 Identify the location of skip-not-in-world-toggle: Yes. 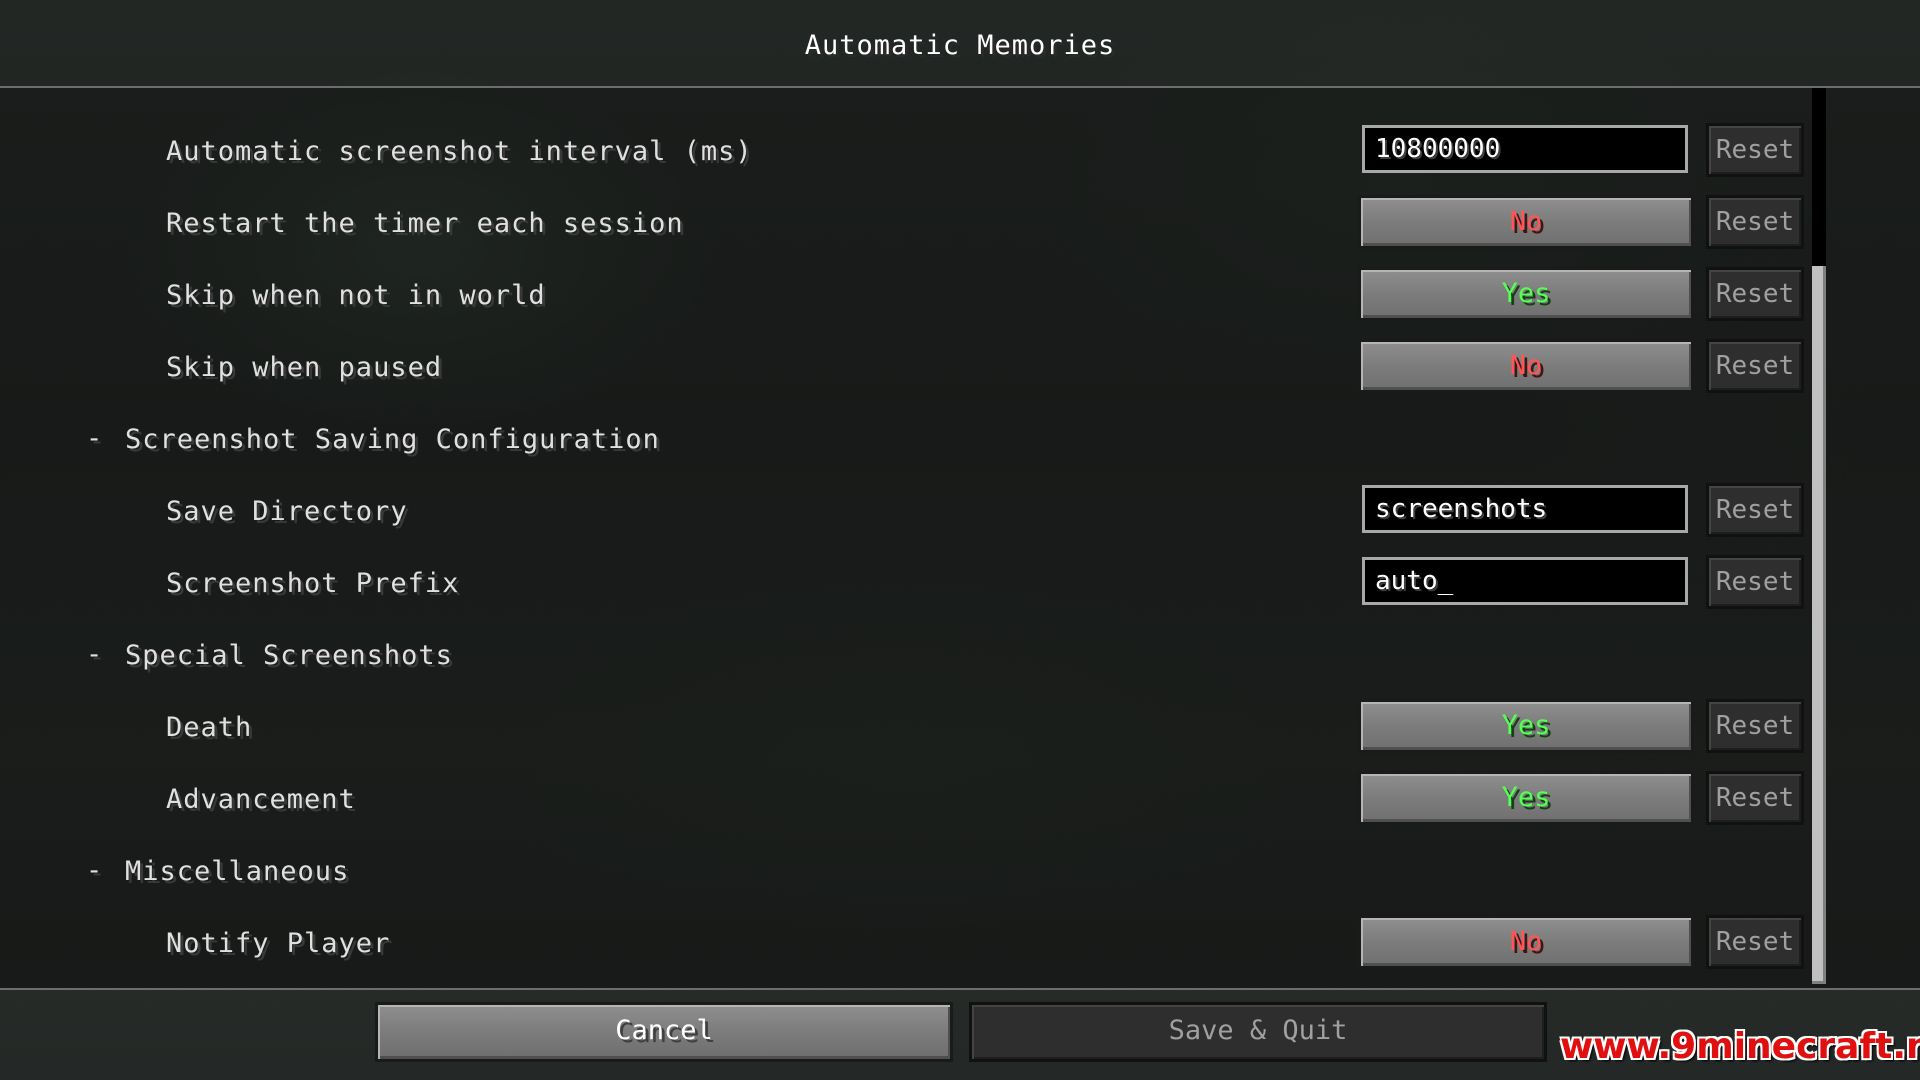
(1526, 294).